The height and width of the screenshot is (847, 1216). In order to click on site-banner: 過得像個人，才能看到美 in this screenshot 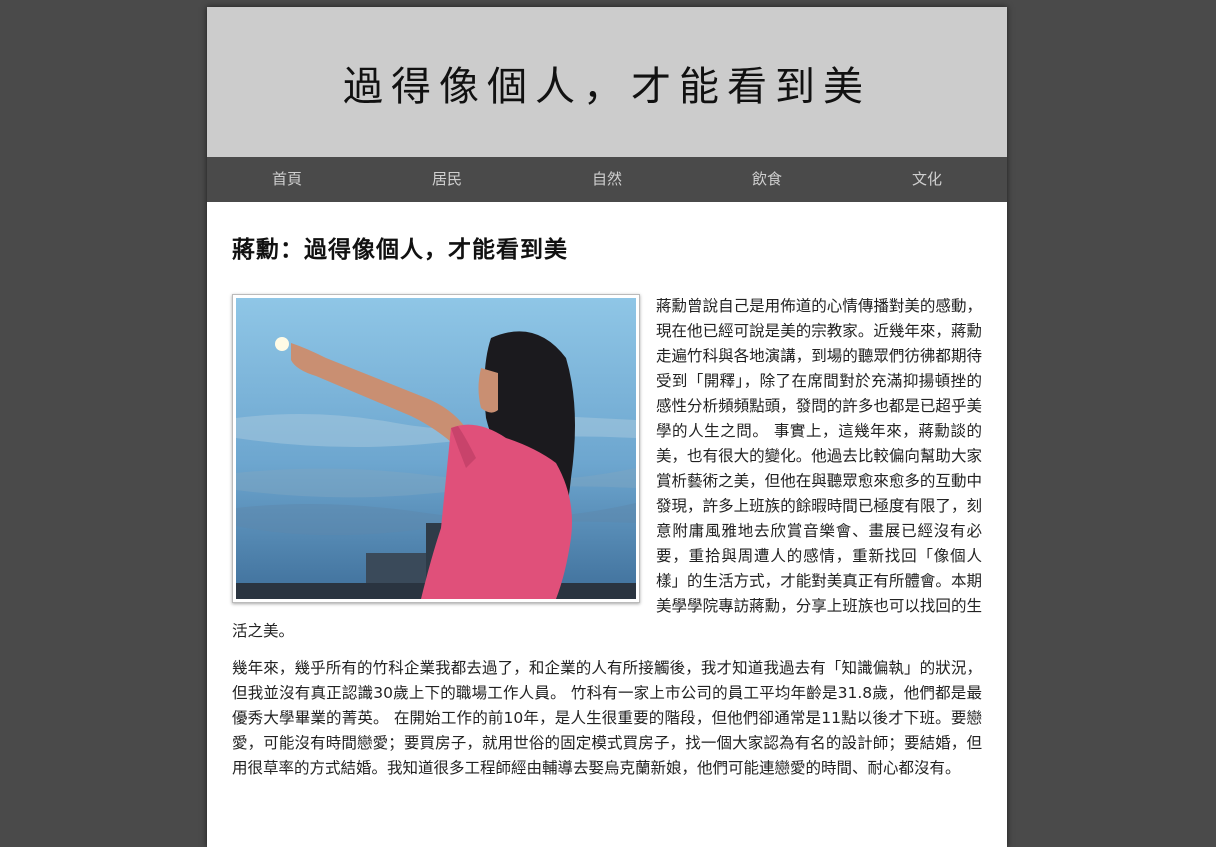, I will do `click(607, 82)`.